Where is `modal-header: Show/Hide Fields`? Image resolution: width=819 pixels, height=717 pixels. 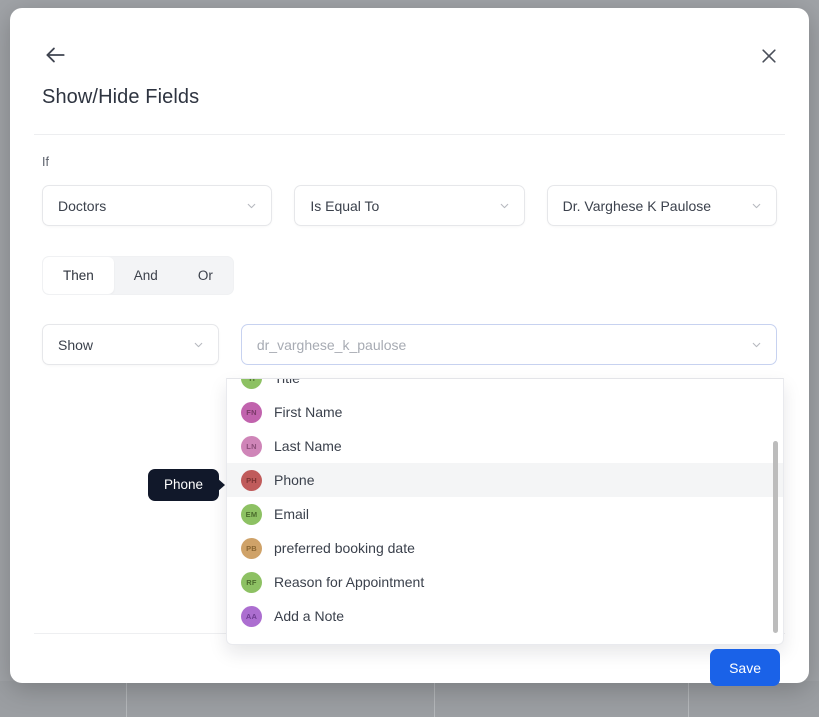 modal-header: Show/Hide Fields is located at coordinates (409, 58).